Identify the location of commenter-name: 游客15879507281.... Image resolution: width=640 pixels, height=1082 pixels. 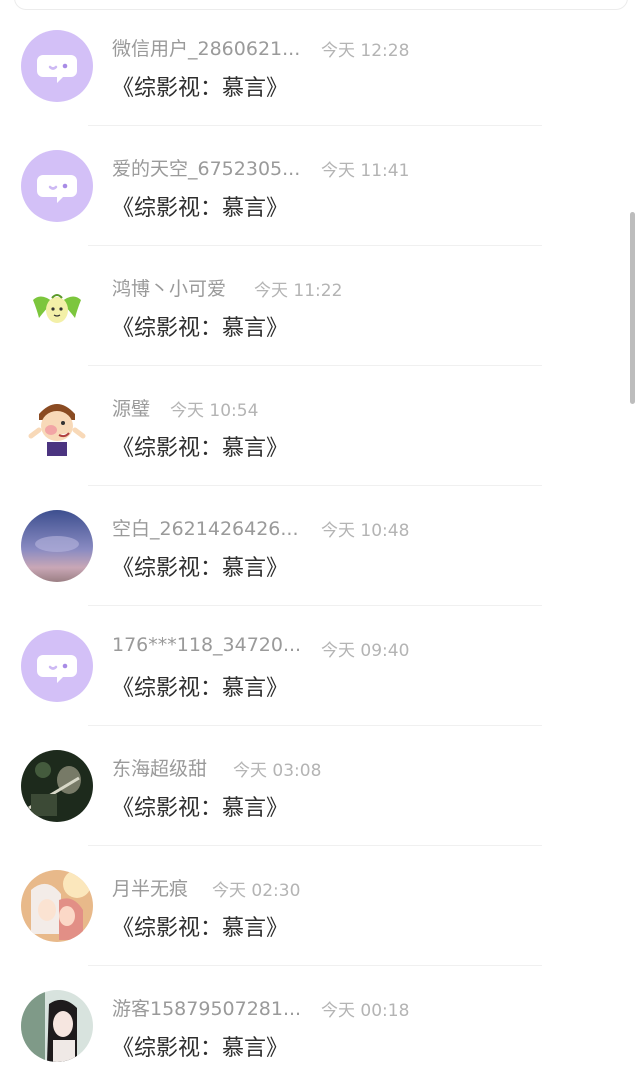
(206, 1007).